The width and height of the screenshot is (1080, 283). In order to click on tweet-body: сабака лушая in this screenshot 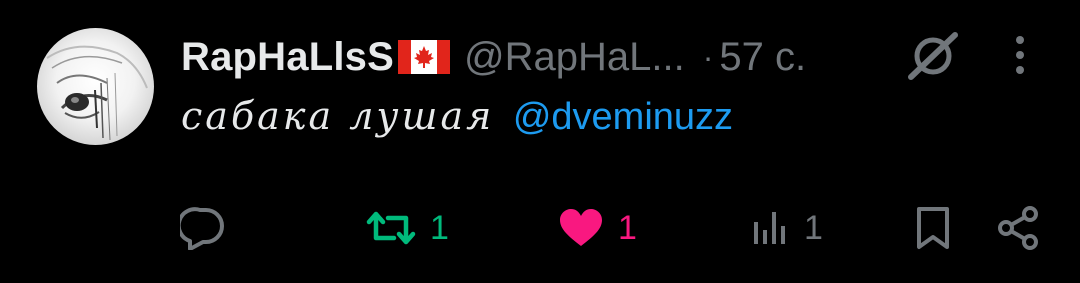, I will do `click(338, 116)`.